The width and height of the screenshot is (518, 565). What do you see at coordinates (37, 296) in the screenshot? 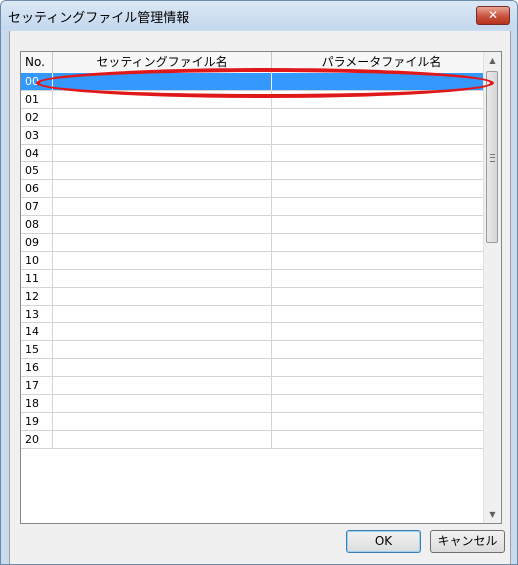
I see `row-number-cell: 12` at bounding box center [37, 296].